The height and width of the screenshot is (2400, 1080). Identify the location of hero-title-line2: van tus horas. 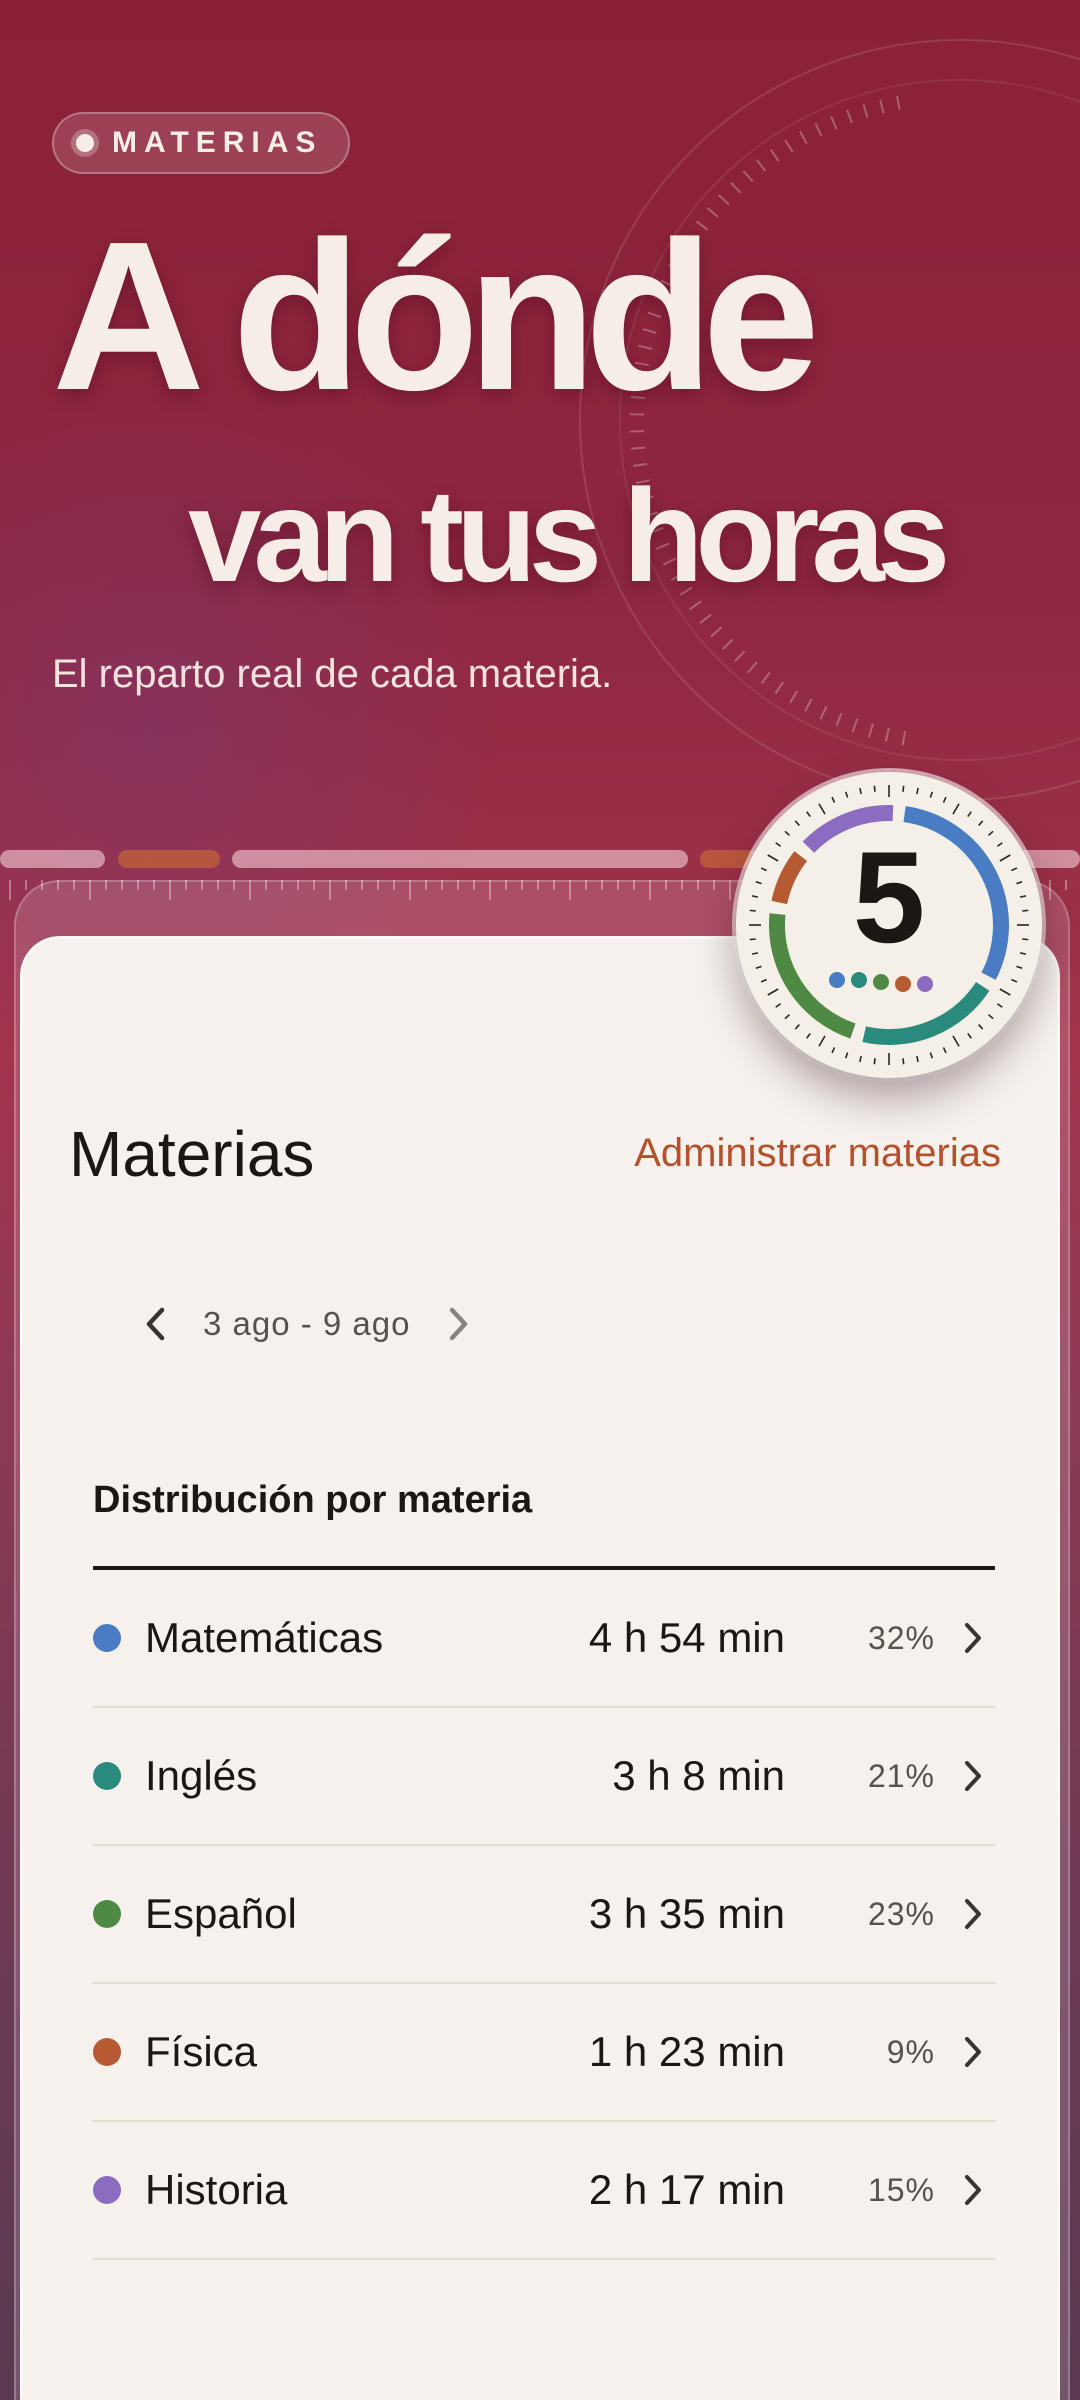
(569, 535).